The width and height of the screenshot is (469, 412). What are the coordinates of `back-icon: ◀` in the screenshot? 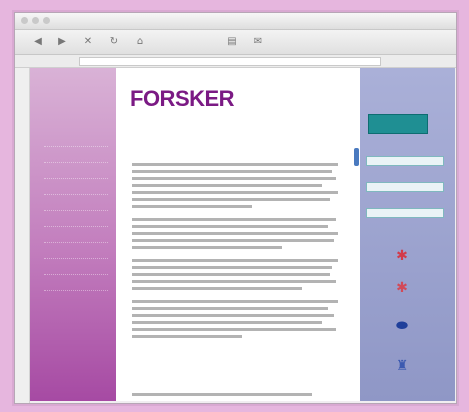 It's located at (38, 41).